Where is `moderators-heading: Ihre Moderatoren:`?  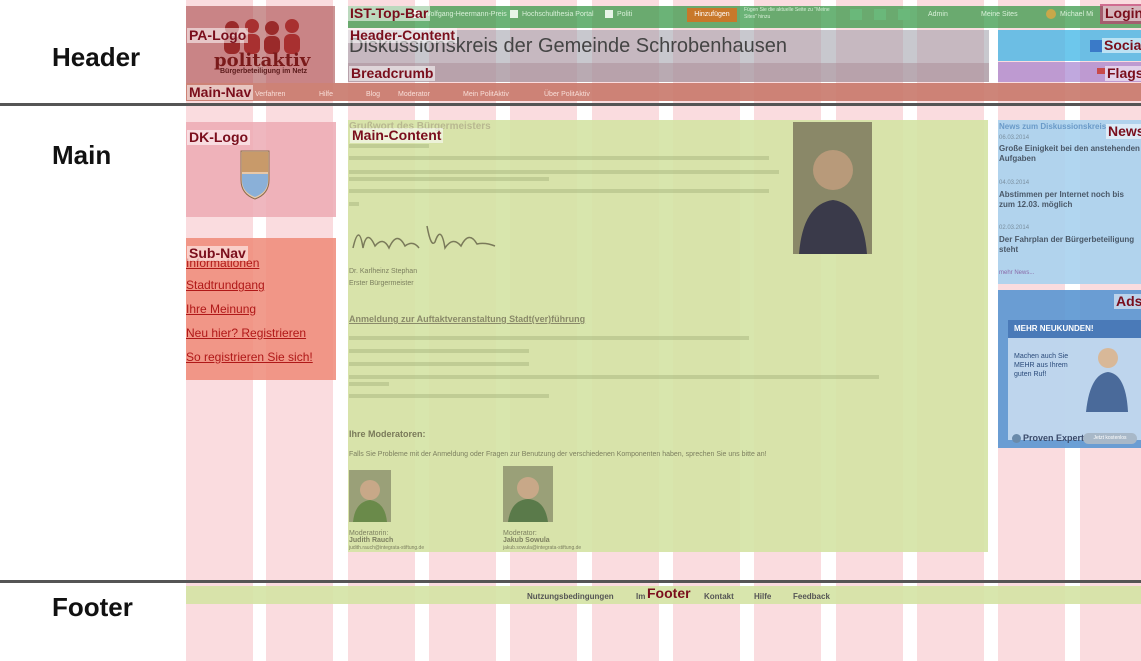
moderators-heading: Ihre Moderatoren: is located at coordinates (387, 434).